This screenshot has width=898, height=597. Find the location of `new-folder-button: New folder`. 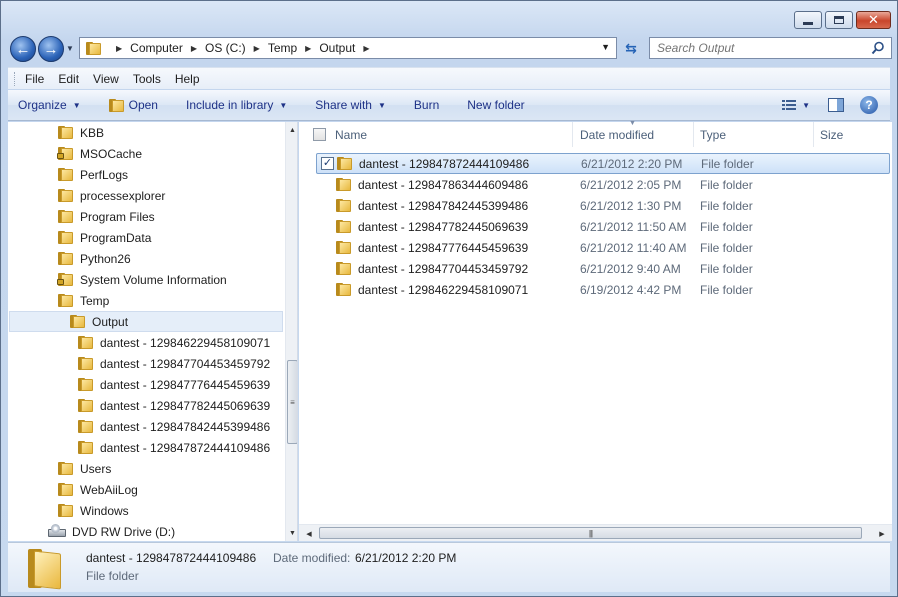

new-folder-button: New folder is located at coordinates (495, 105).